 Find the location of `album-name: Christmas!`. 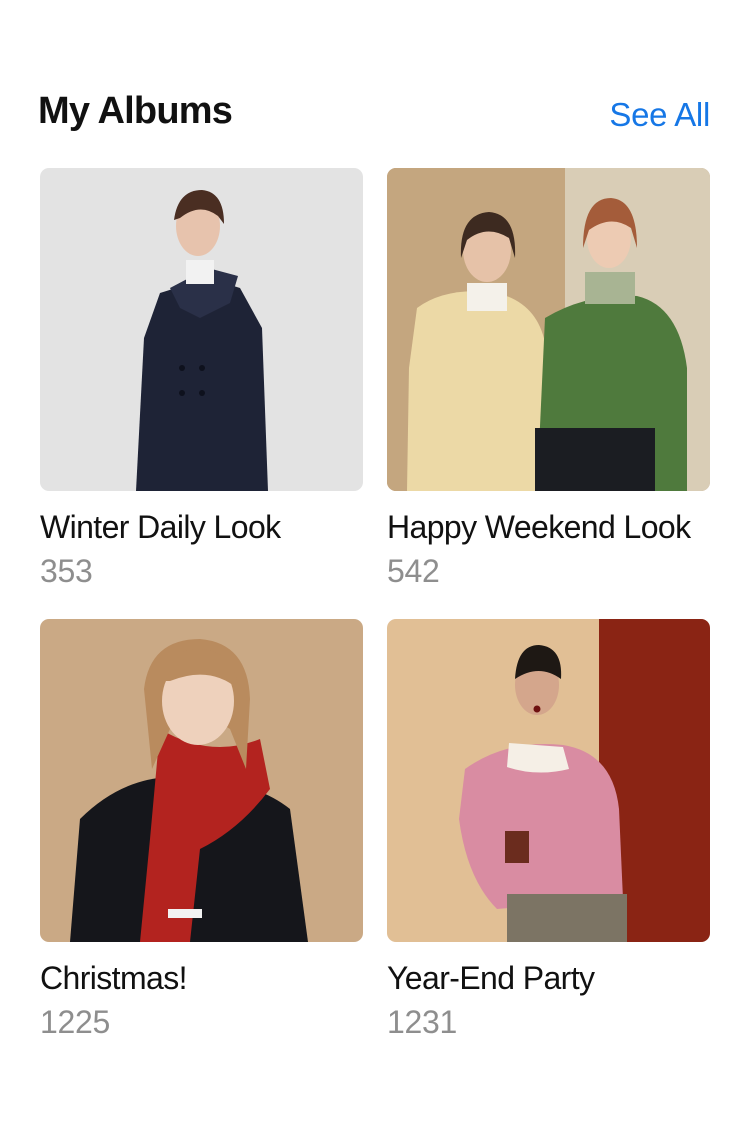

album-name: Christmas! is located at coordinates (114, 978).